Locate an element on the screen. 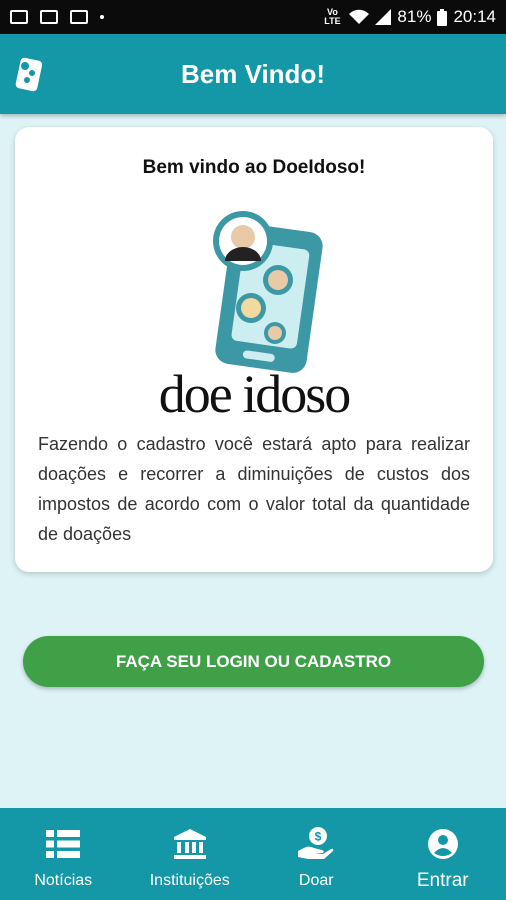 Image resolution: width=506 pixels, height=900 pixels. bank-icon is located at coordinates (190, 844).